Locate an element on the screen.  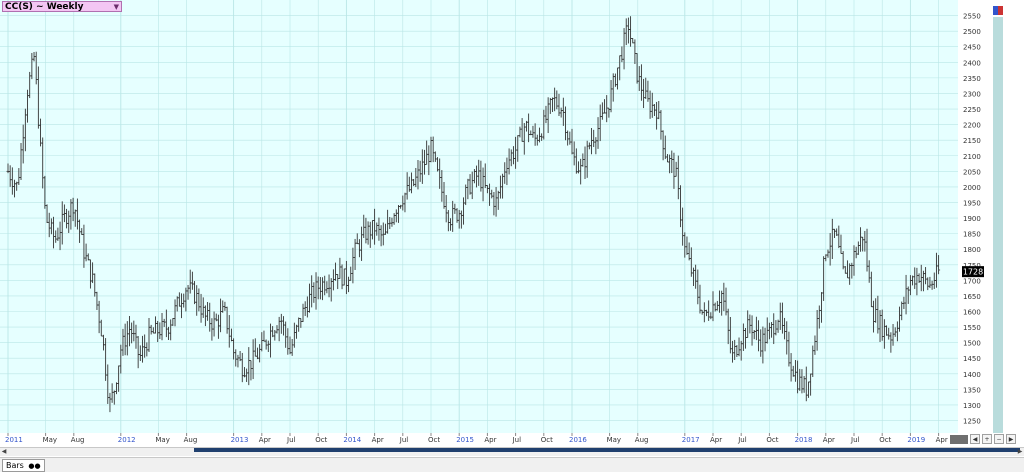
symbol-selector: CC(S) ~ Weekly ▼ is located at coordinates (62, 6).